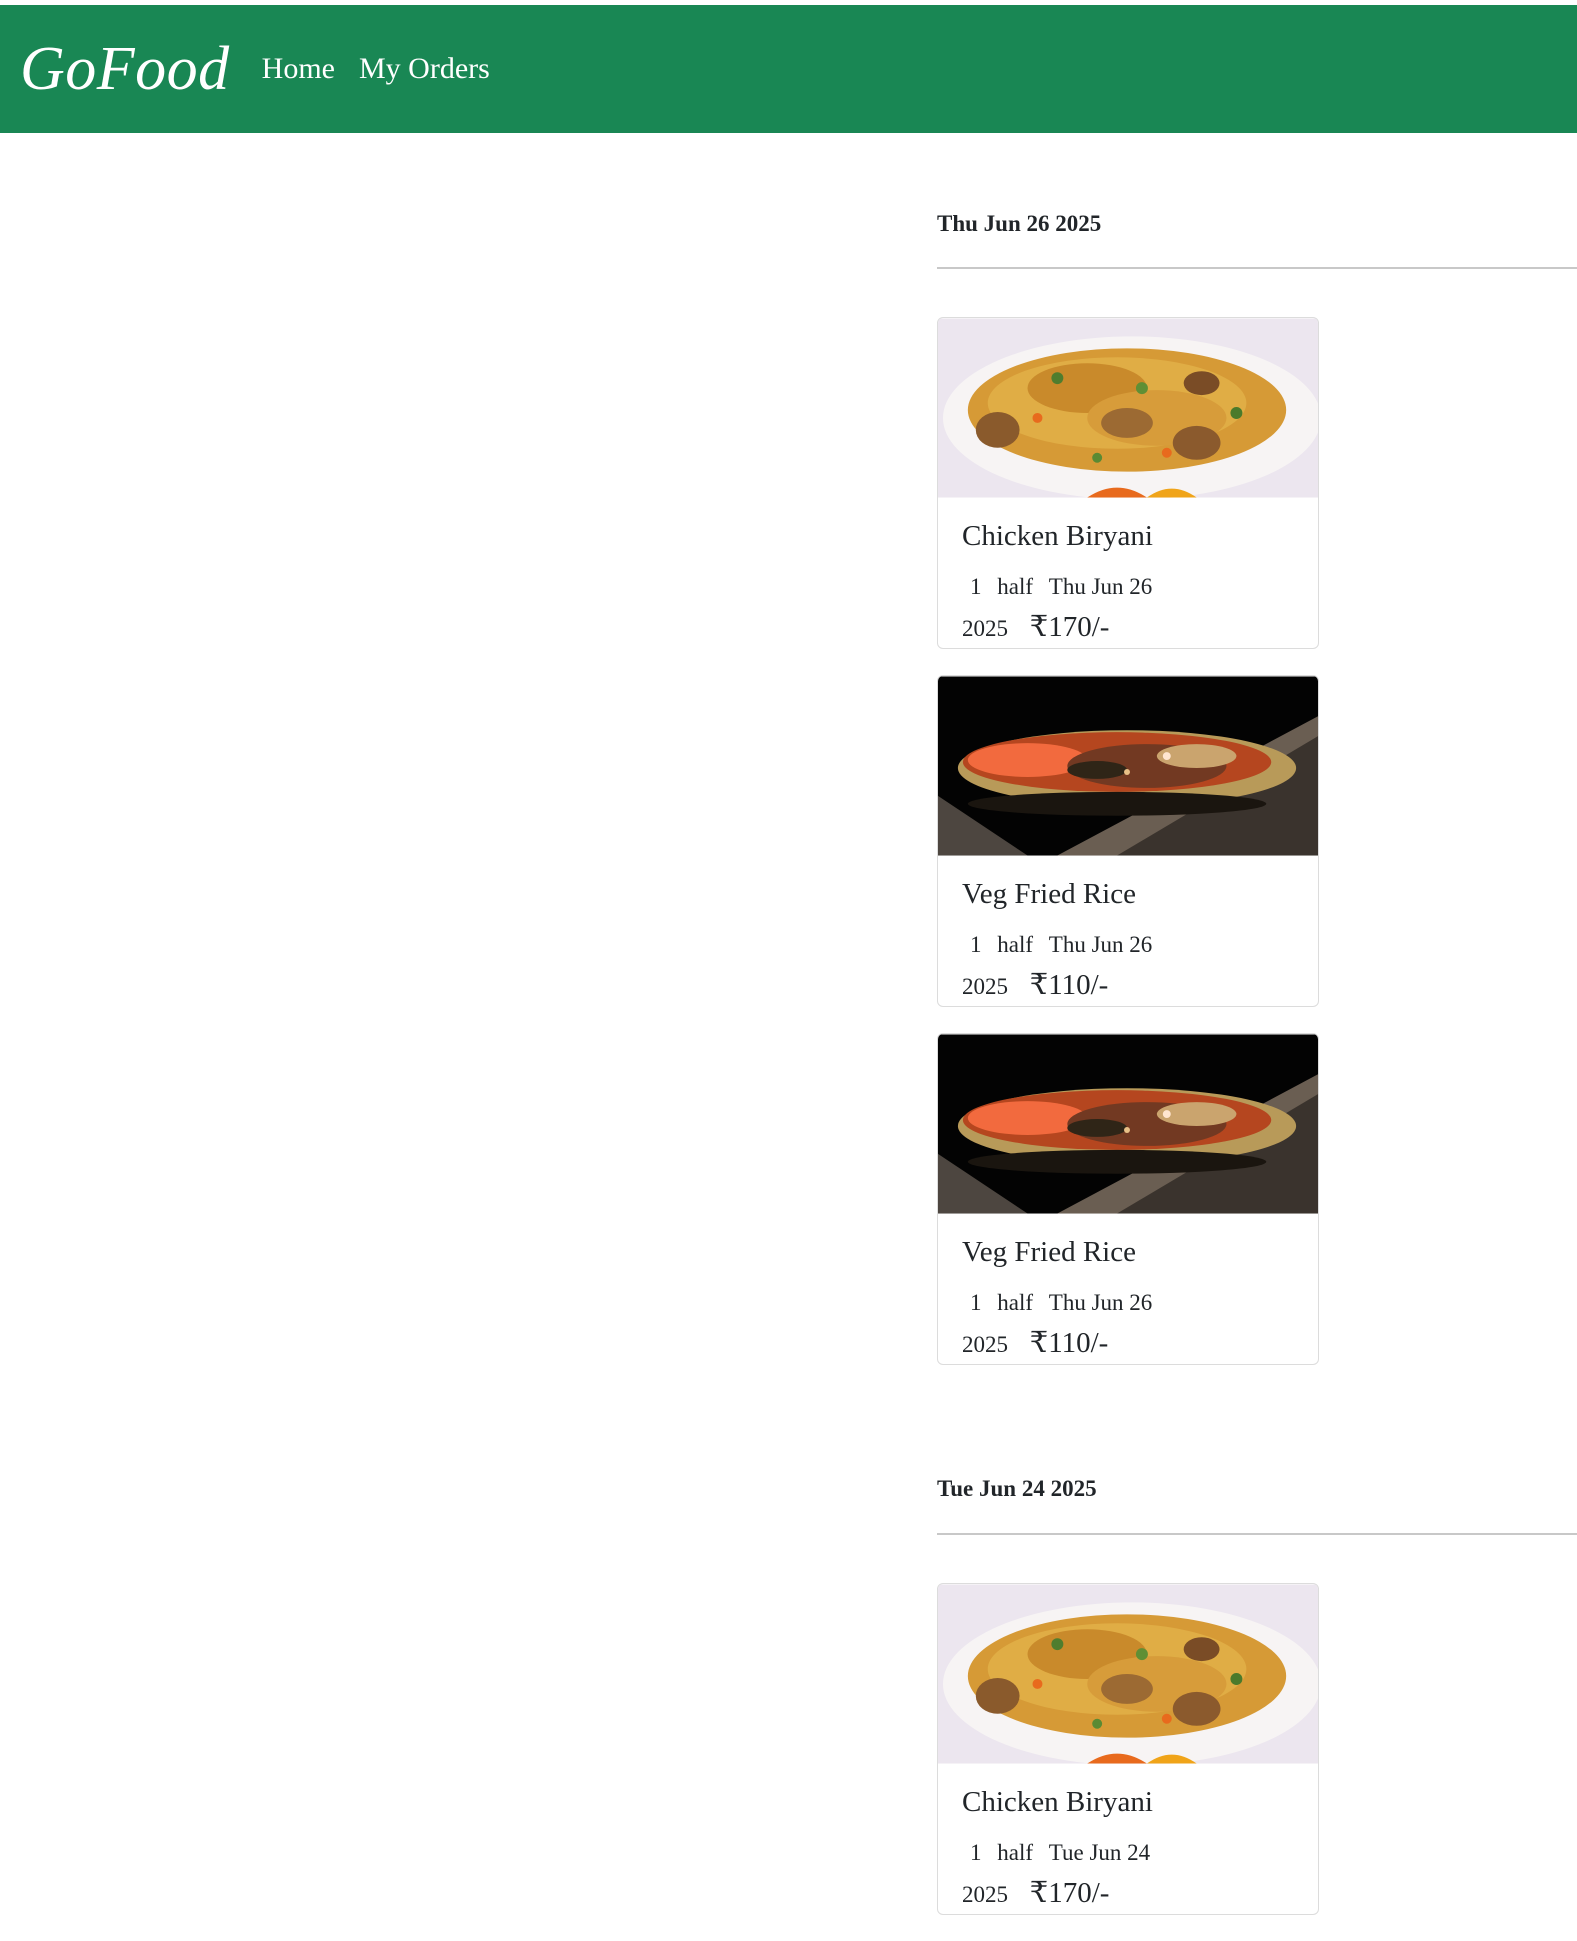 This screenshot has width=1577, height=1941. Describe the element at coordinates (1128, 1873) in the screenshot. I see `item-details: 1 half Tue Jun 24 2025 ₹170/-` at that location.